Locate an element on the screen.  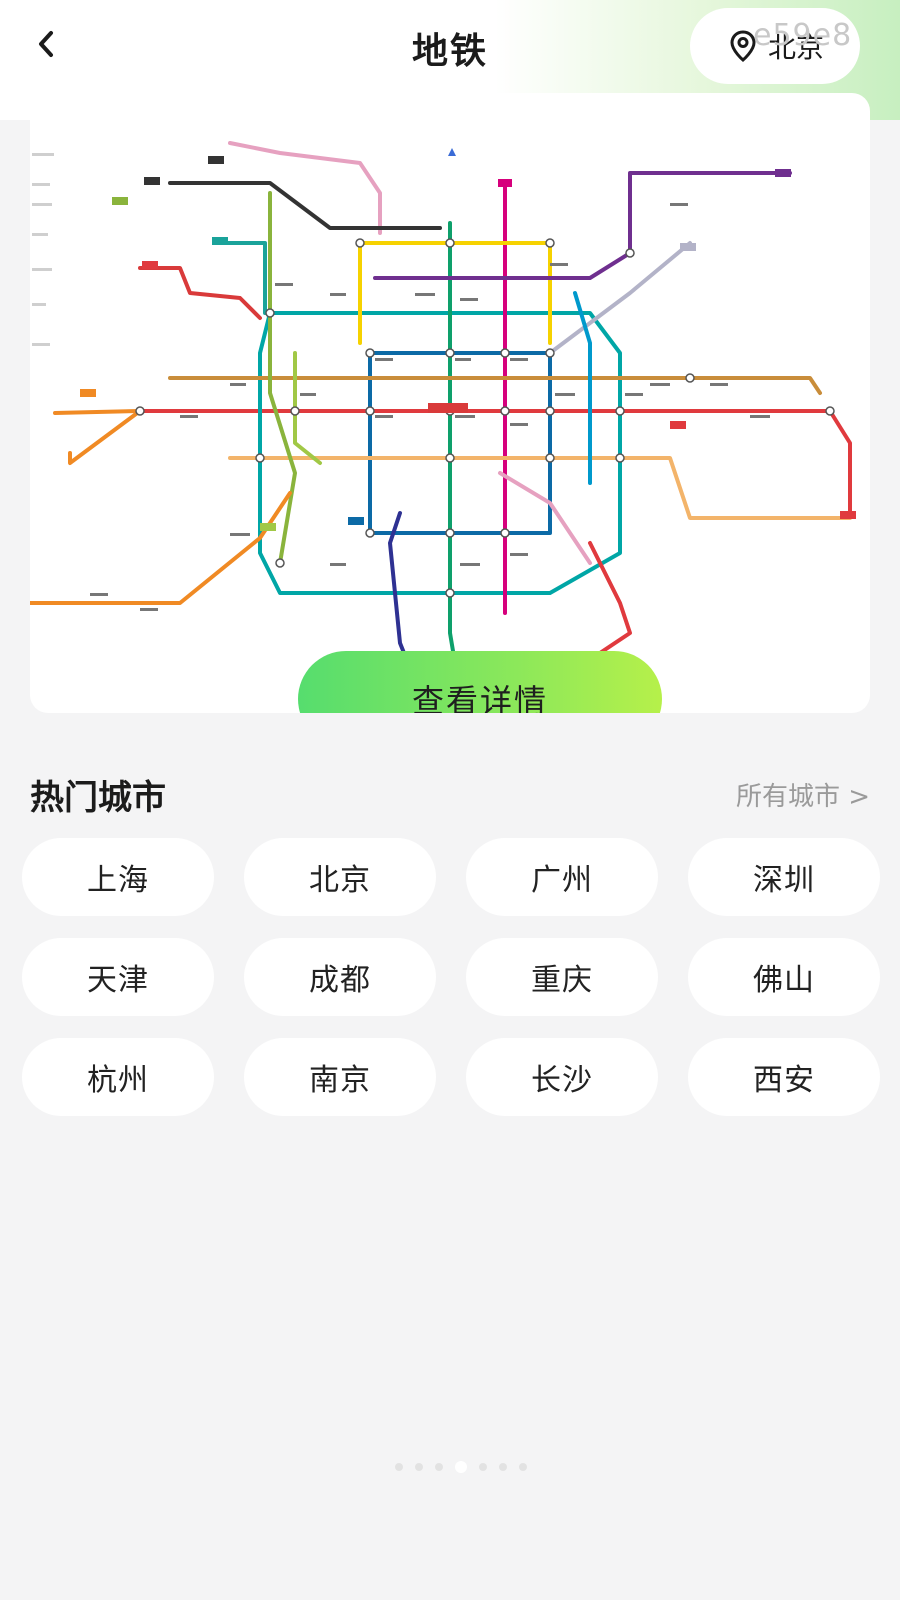
city-chip-foshan: 佛山 is located at coordinates (784, 977).